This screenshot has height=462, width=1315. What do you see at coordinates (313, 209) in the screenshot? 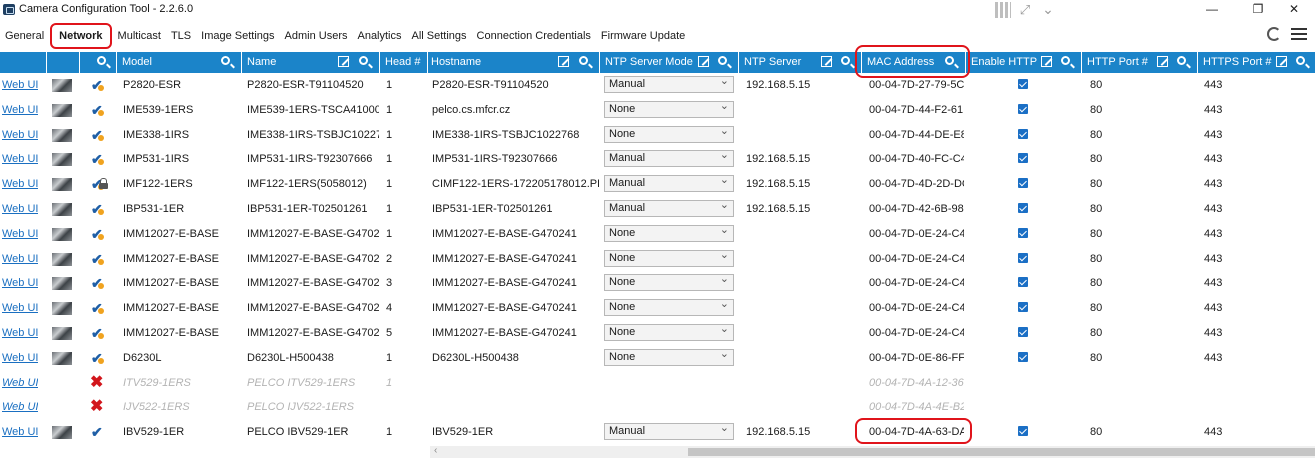
I see `name-cell: IBP531-1ER-T02501261` at bounding box center [313, 209].